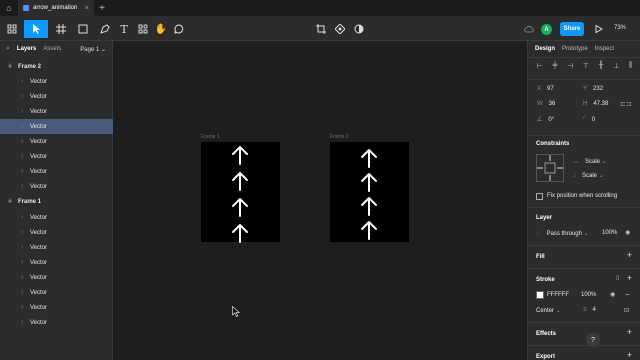  What do you see at coordinates (546, 29) in the screenshot?
I see `avatar: A` at bounding box center [546, 29].